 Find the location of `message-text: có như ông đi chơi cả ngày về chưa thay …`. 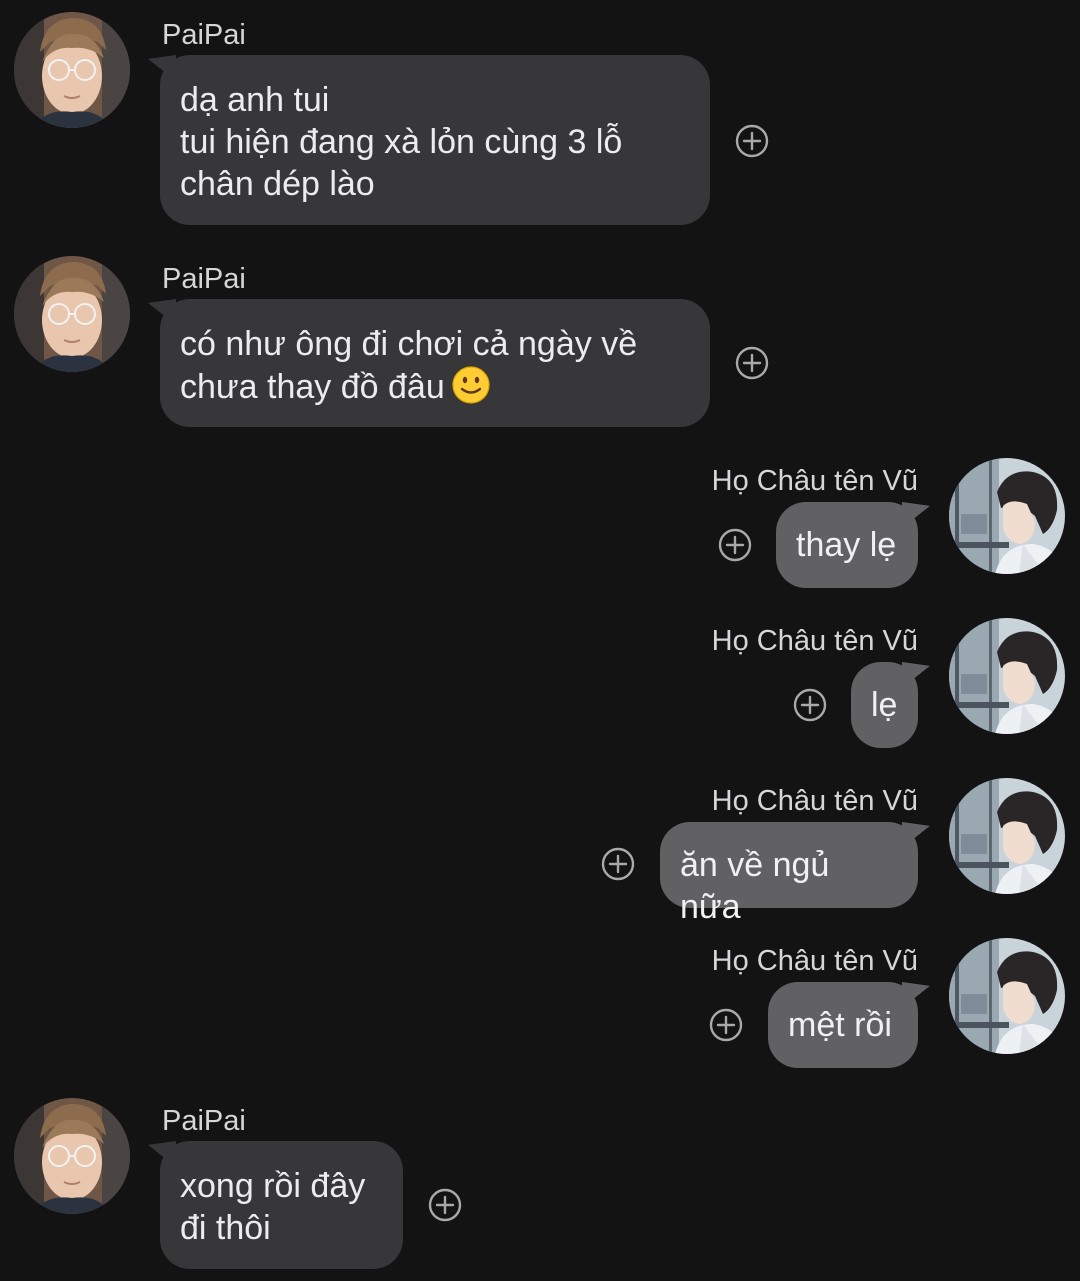

message-text: có như ông đi chơi cả ngày về chưa thay … is located at coordinates (409, 365).